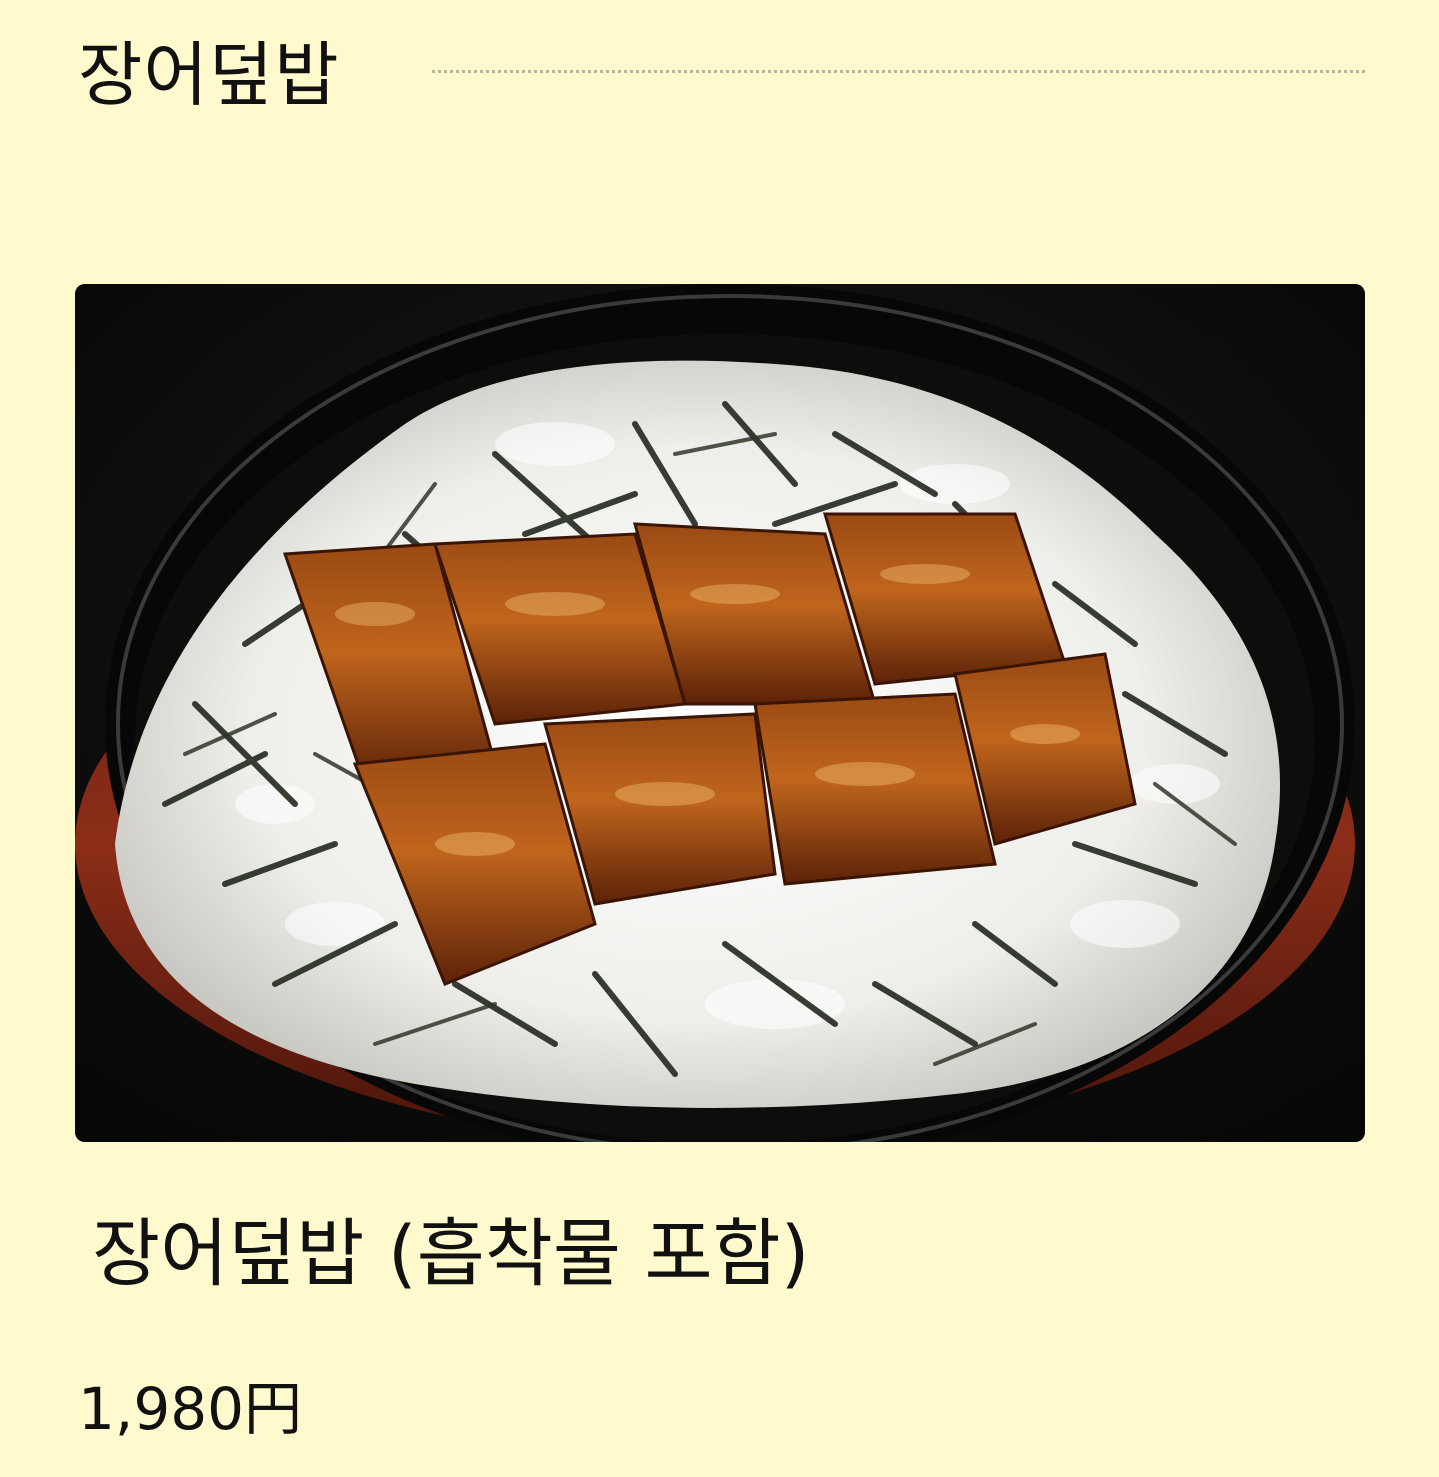 The width and height of the screenshot is (1439, 1477). Describe the element at coordinates (209, 75) in the screenshot. I see `section-title: 장어덮밥` at that location.